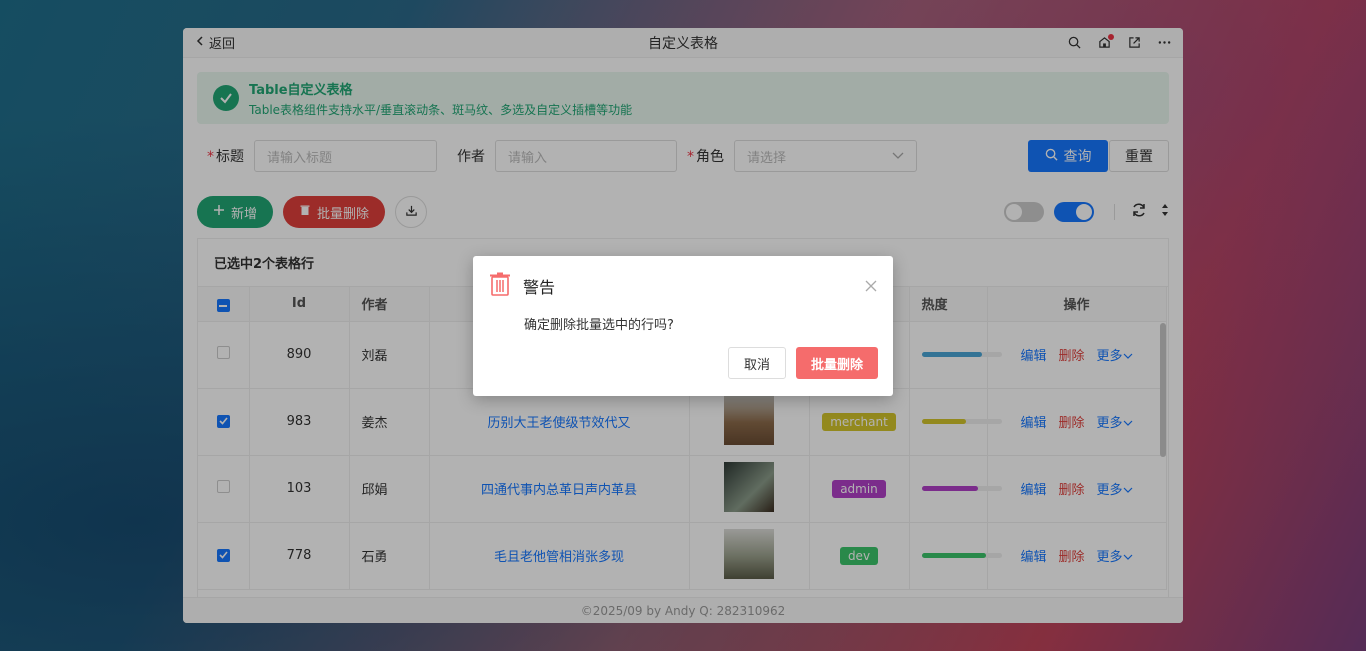 This screenshot has width=1366, height=651. I want to click on dialog-title: 警告, so click(539, 287).